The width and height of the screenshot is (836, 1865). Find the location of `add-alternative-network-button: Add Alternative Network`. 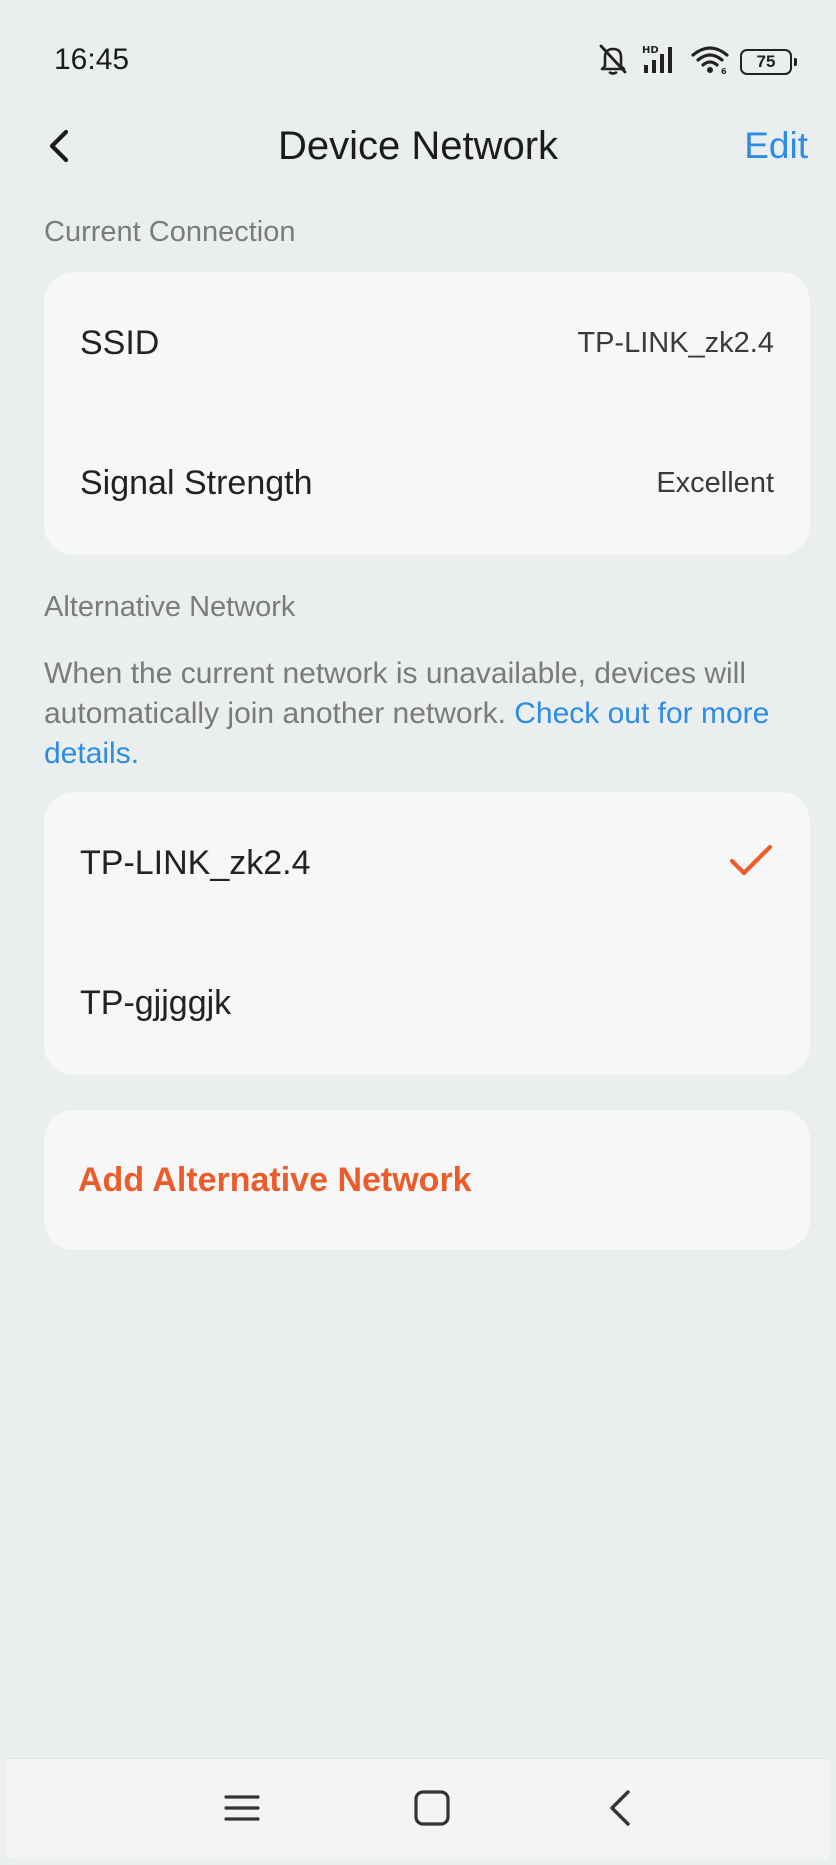

add-alternative-network-button: Add Alternative Network is located at coordinates (427, 1180).